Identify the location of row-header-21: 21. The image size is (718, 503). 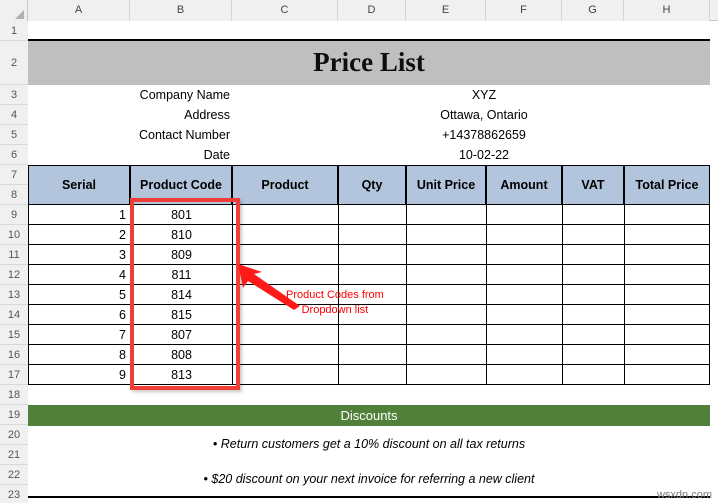
(14, 455).